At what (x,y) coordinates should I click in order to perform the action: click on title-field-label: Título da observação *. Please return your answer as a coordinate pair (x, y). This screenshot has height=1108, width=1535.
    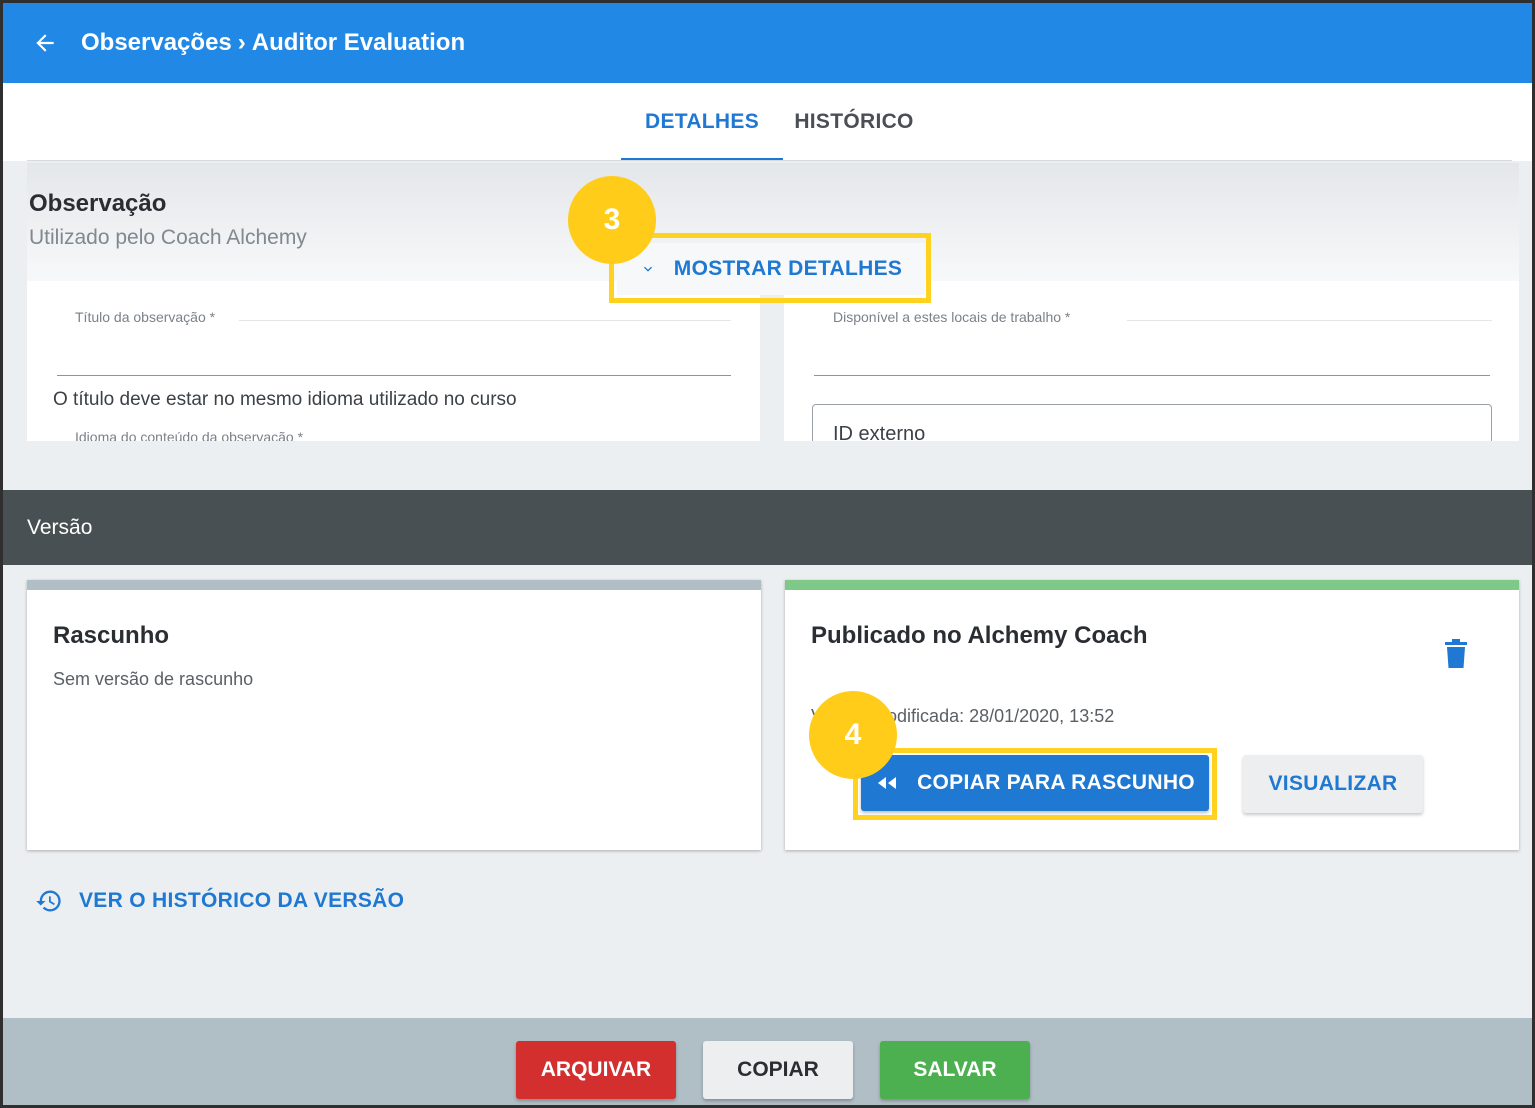
    Looking at the image, I should click on (145, 317).